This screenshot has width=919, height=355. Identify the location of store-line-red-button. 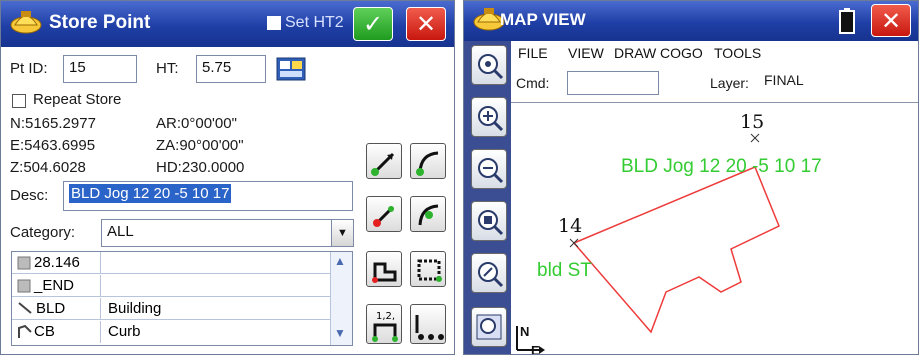
(384, 214).